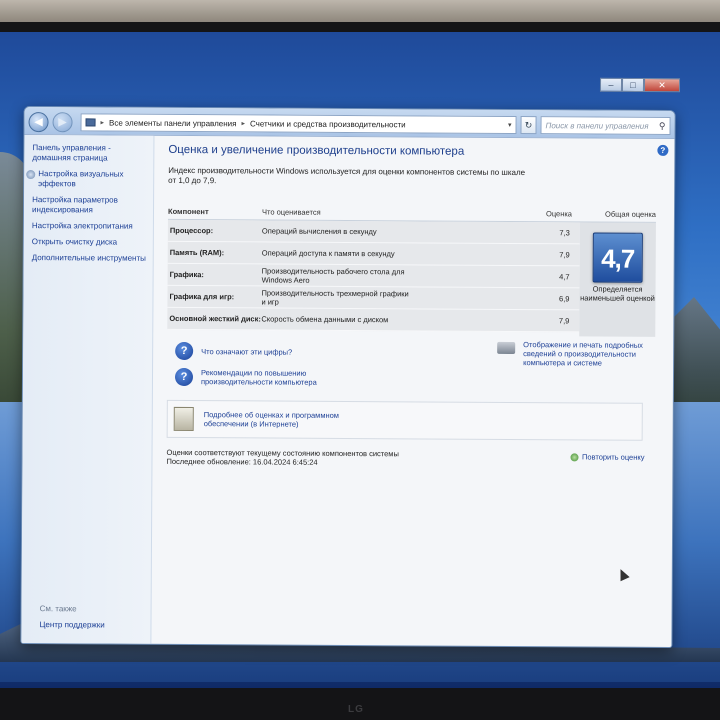  What do you see at coordinates (188, 211) in the screenshot?
I see `header-component: Компонент` at bounding box center [188, 211].